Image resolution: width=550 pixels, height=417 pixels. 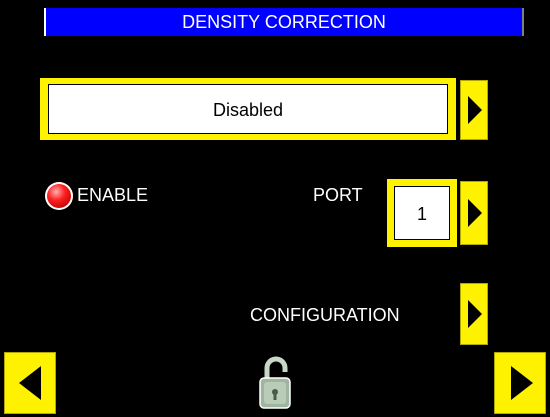 I want to click on configuration-next-button, so click(x=474, y=314).